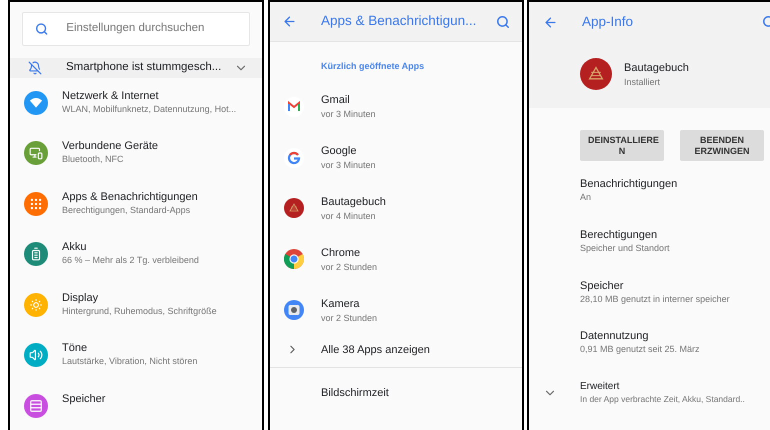 The image size is (770, 430). Describe the element at coordinates (75, 247) in the screenshot. I see `item-title: Akku` at that location.